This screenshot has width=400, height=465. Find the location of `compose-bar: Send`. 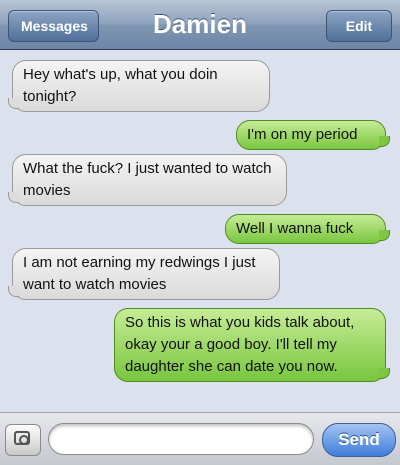

compose-bar: Send is located at coordinates (200, 438).